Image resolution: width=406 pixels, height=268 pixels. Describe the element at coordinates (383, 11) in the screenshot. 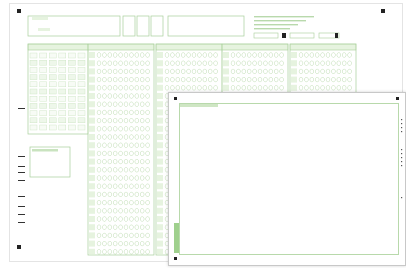

I see `registration-mark-top-right` at that location.